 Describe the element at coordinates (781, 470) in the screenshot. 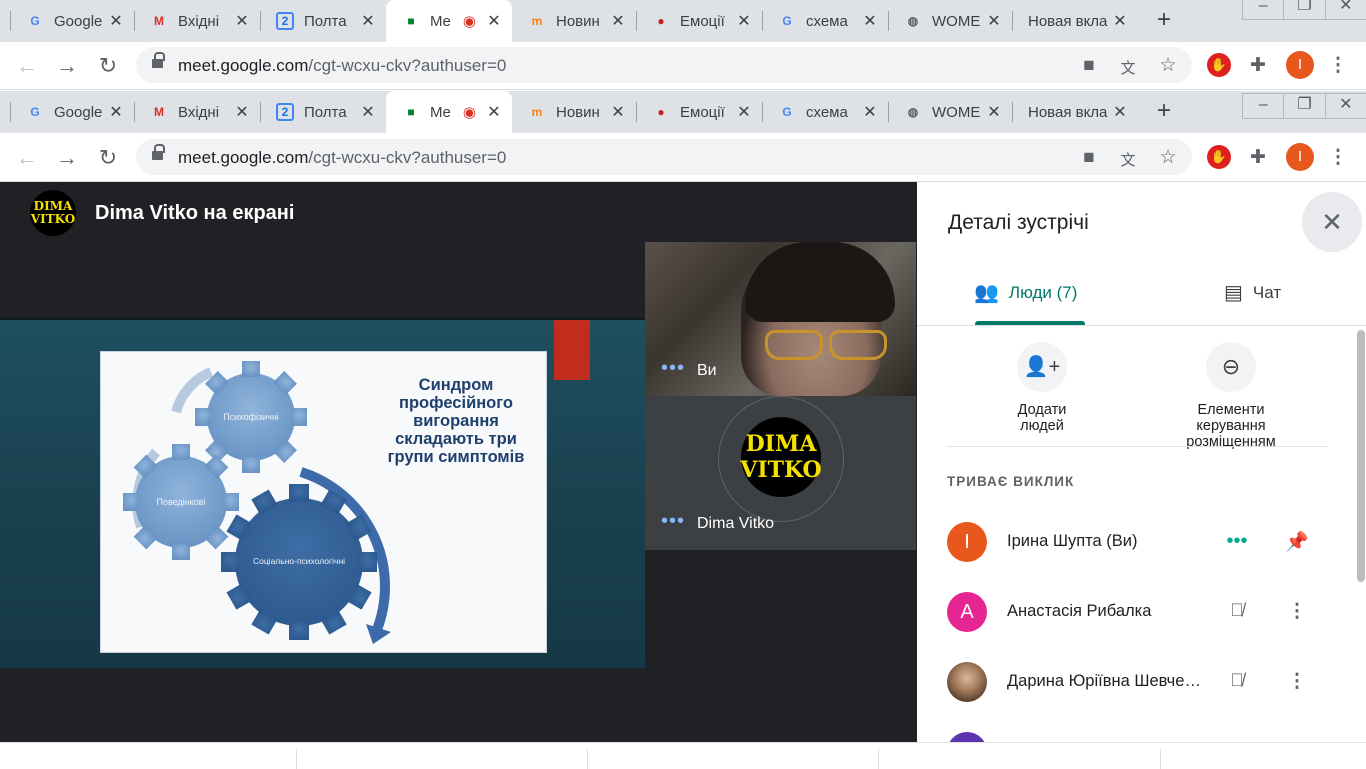

I see `tile-logo-line-2: VITKO` at that location.